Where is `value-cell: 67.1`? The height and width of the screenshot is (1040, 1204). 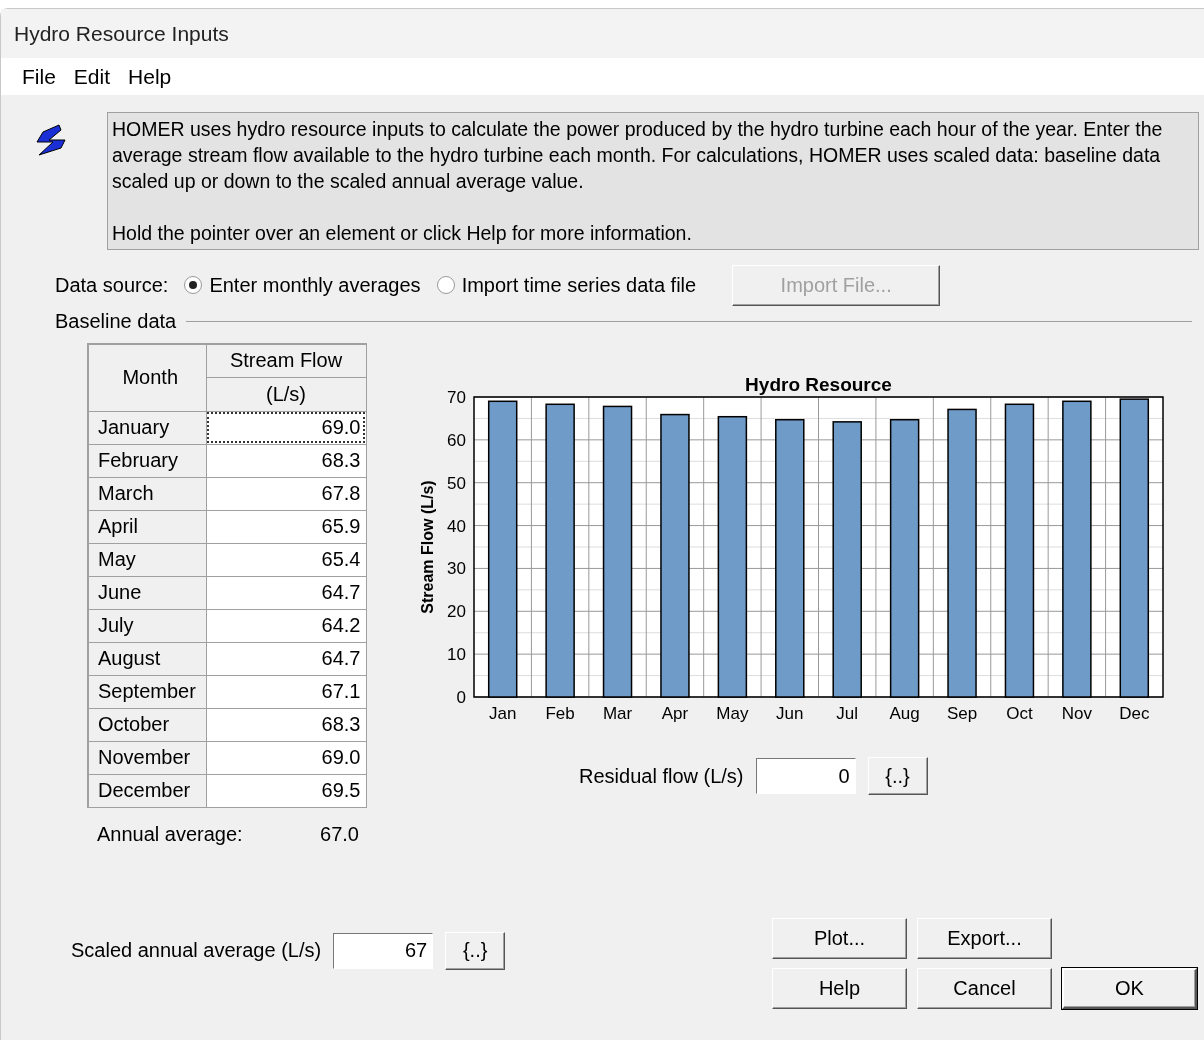 value-cell: 67.1 is located at coordinates (286, 691).